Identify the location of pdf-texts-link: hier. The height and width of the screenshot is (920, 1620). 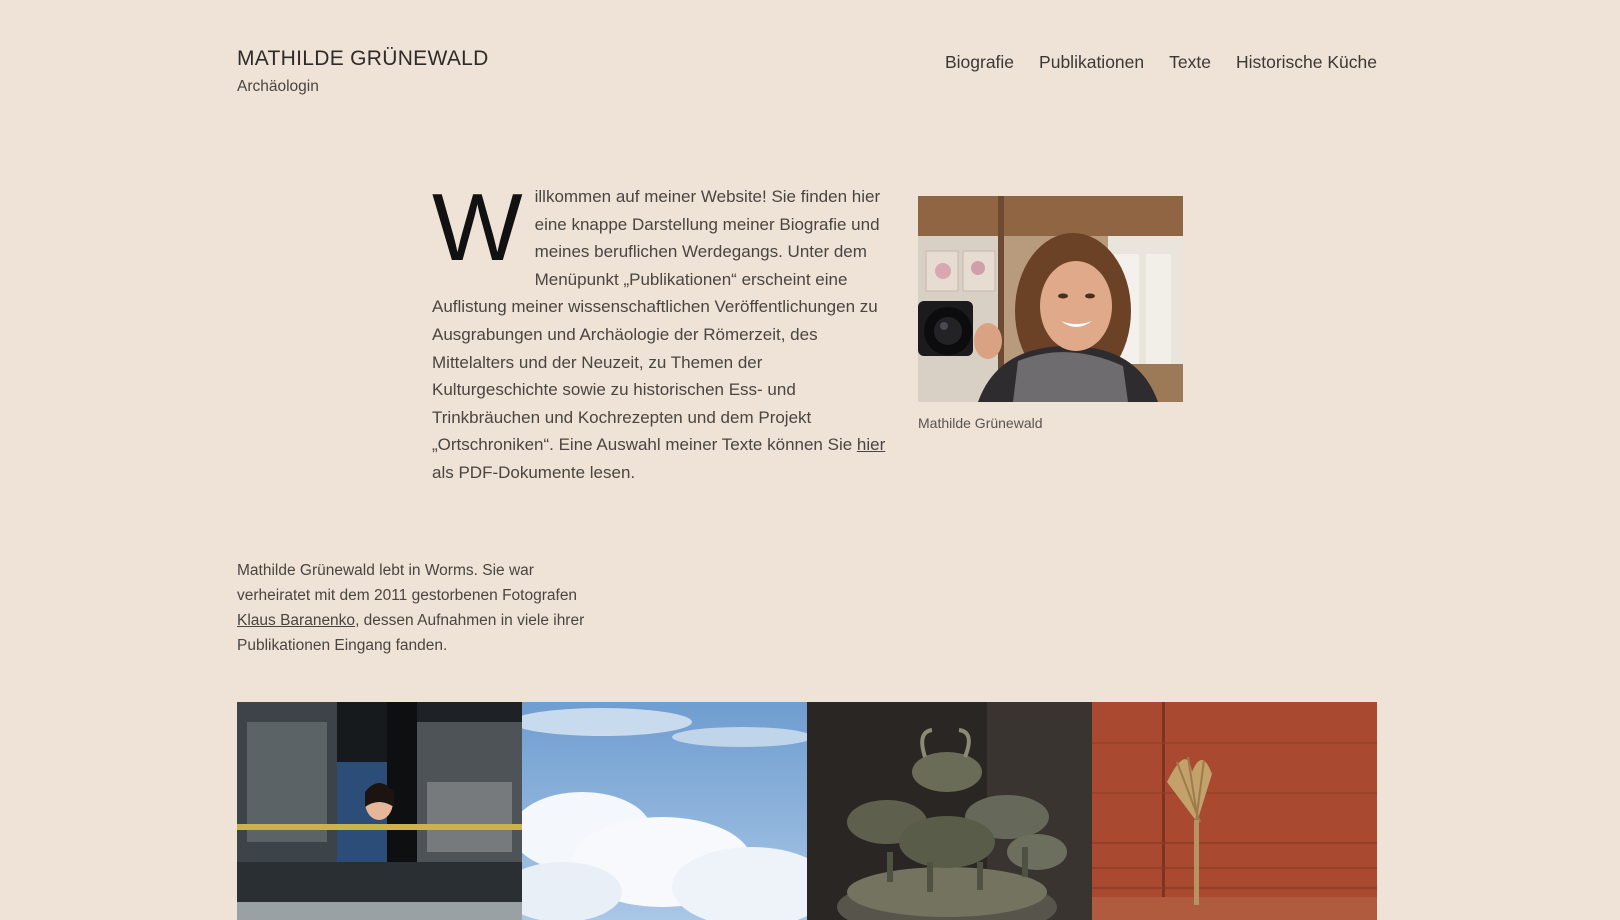
(871, 444).